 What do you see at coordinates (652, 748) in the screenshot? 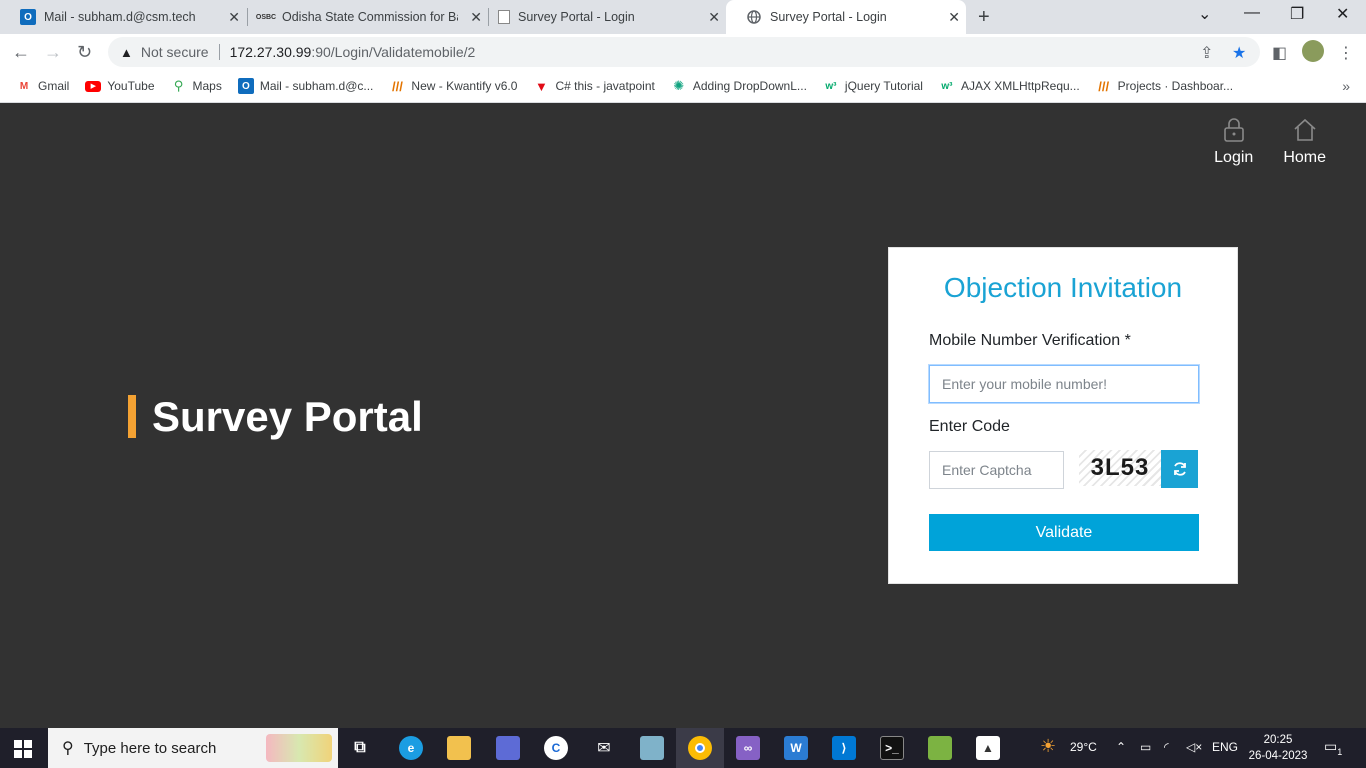
I see `app-icon` at bounding box center [652, 748].